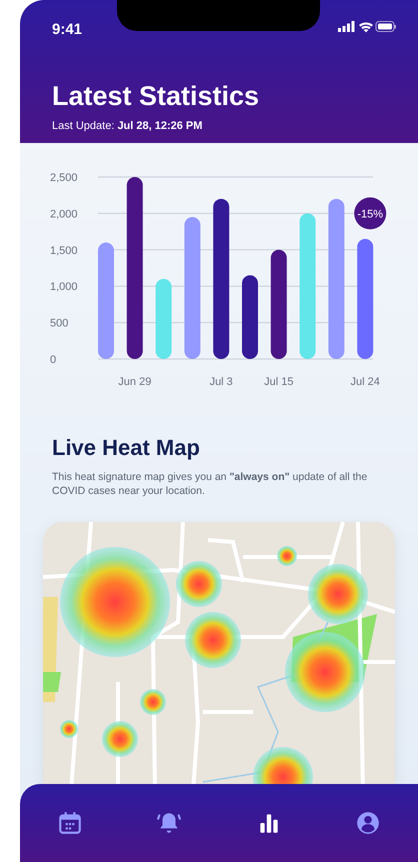  I want to click on axis-label: 2,000, so click(64, 214).